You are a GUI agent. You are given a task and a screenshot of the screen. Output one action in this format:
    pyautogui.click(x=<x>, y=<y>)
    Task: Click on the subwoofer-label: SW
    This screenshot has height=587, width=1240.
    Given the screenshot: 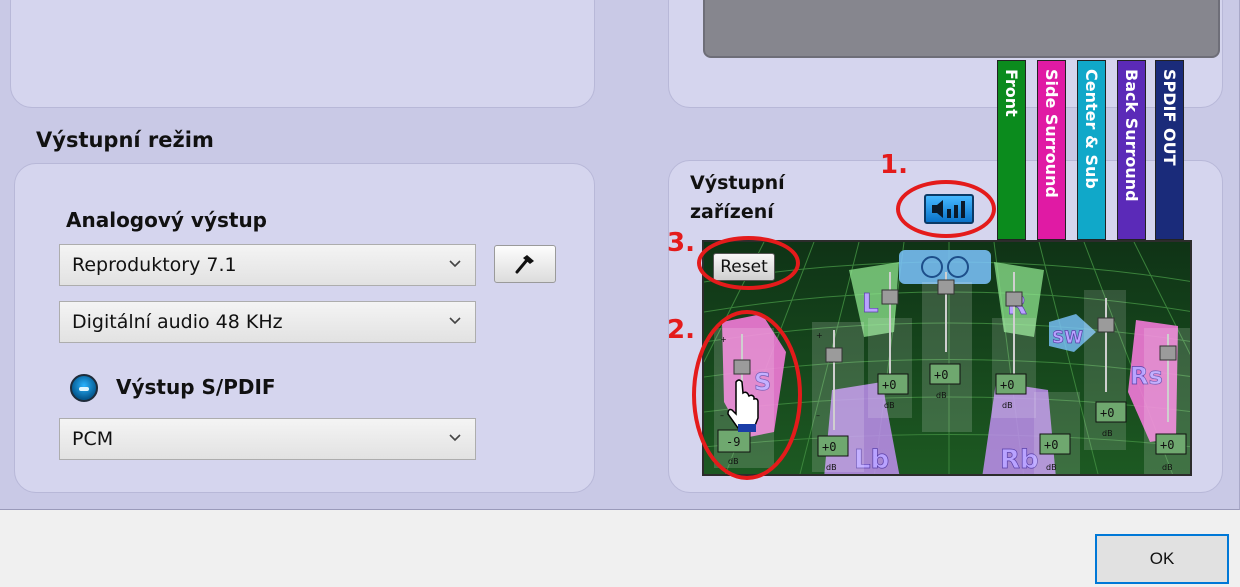 What is the action you would take?
    pyautogui.click(x=1067, y=338)
    